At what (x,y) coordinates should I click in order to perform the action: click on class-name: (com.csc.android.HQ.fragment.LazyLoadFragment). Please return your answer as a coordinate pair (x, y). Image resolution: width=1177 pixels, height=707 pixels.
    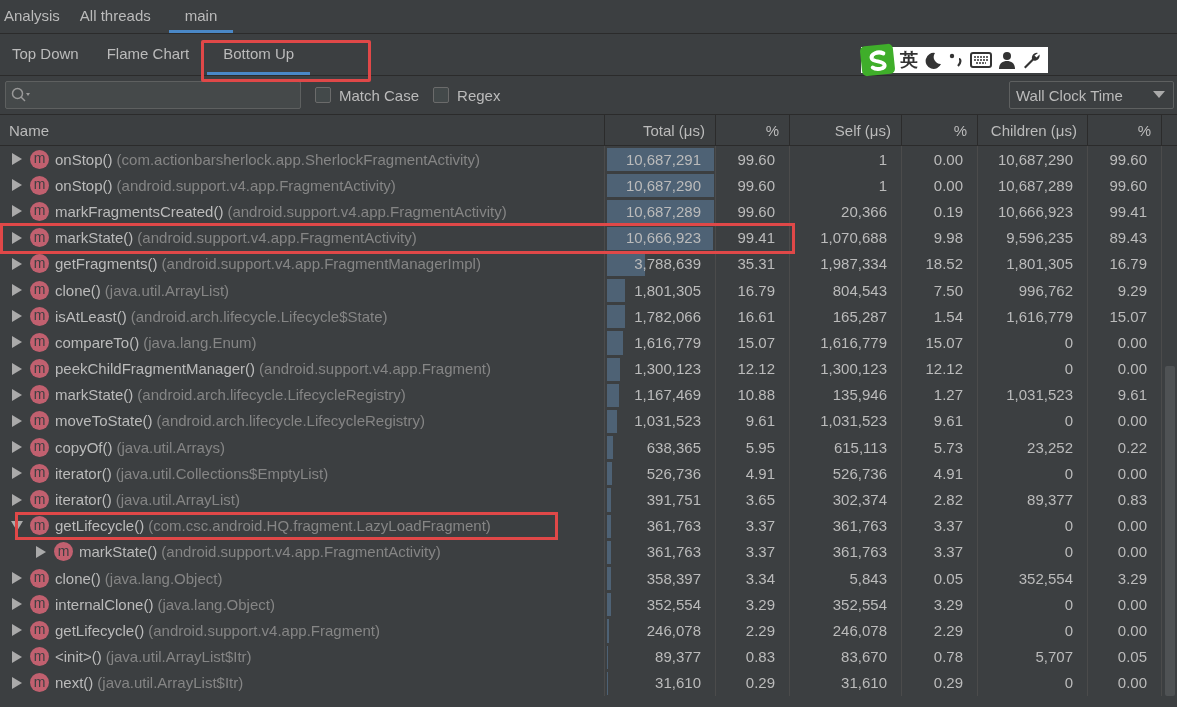
    Looking at the image, I should click on (319, 526).